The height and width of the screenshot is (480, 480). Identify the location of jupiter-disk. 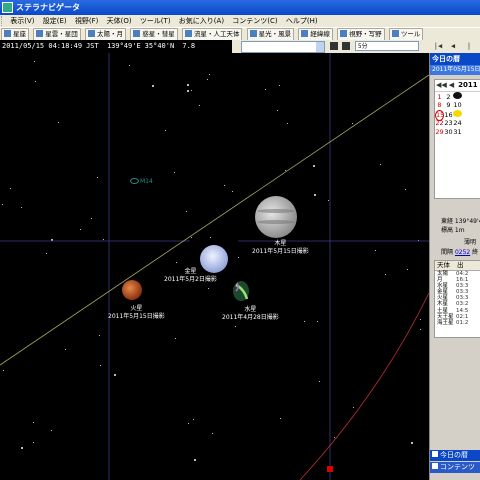
(276, 217).